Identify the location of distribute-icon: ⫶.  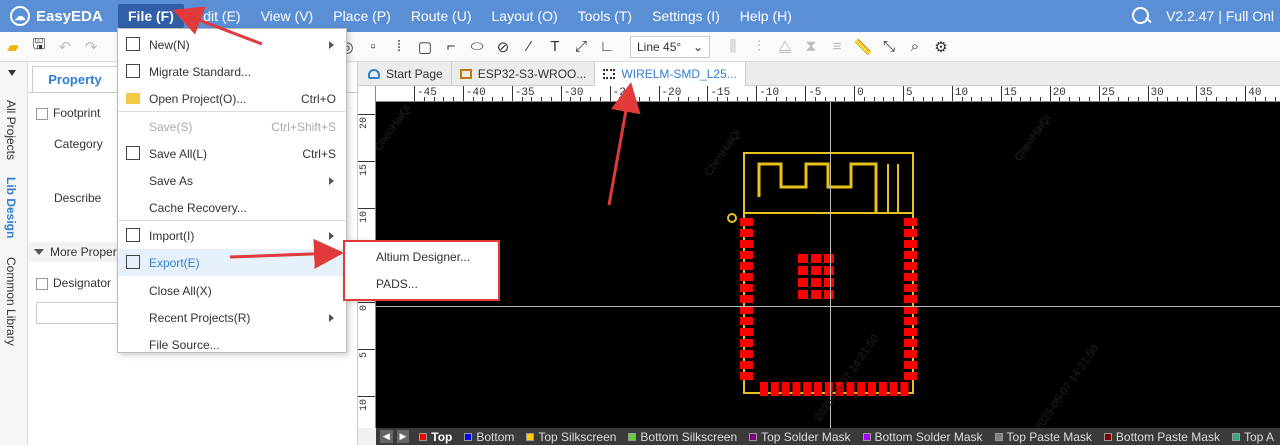
(759, 47).